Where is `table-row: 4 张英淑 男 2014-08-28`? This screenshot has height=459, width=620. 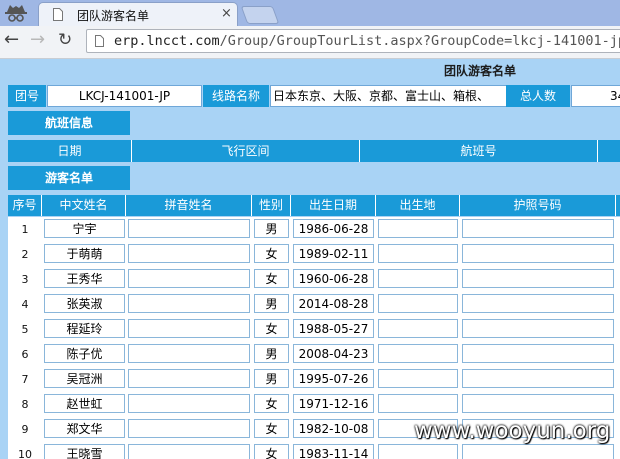 table-row: 4 张英淑 男 2014-08-28 is located at coordinates (314, 304).